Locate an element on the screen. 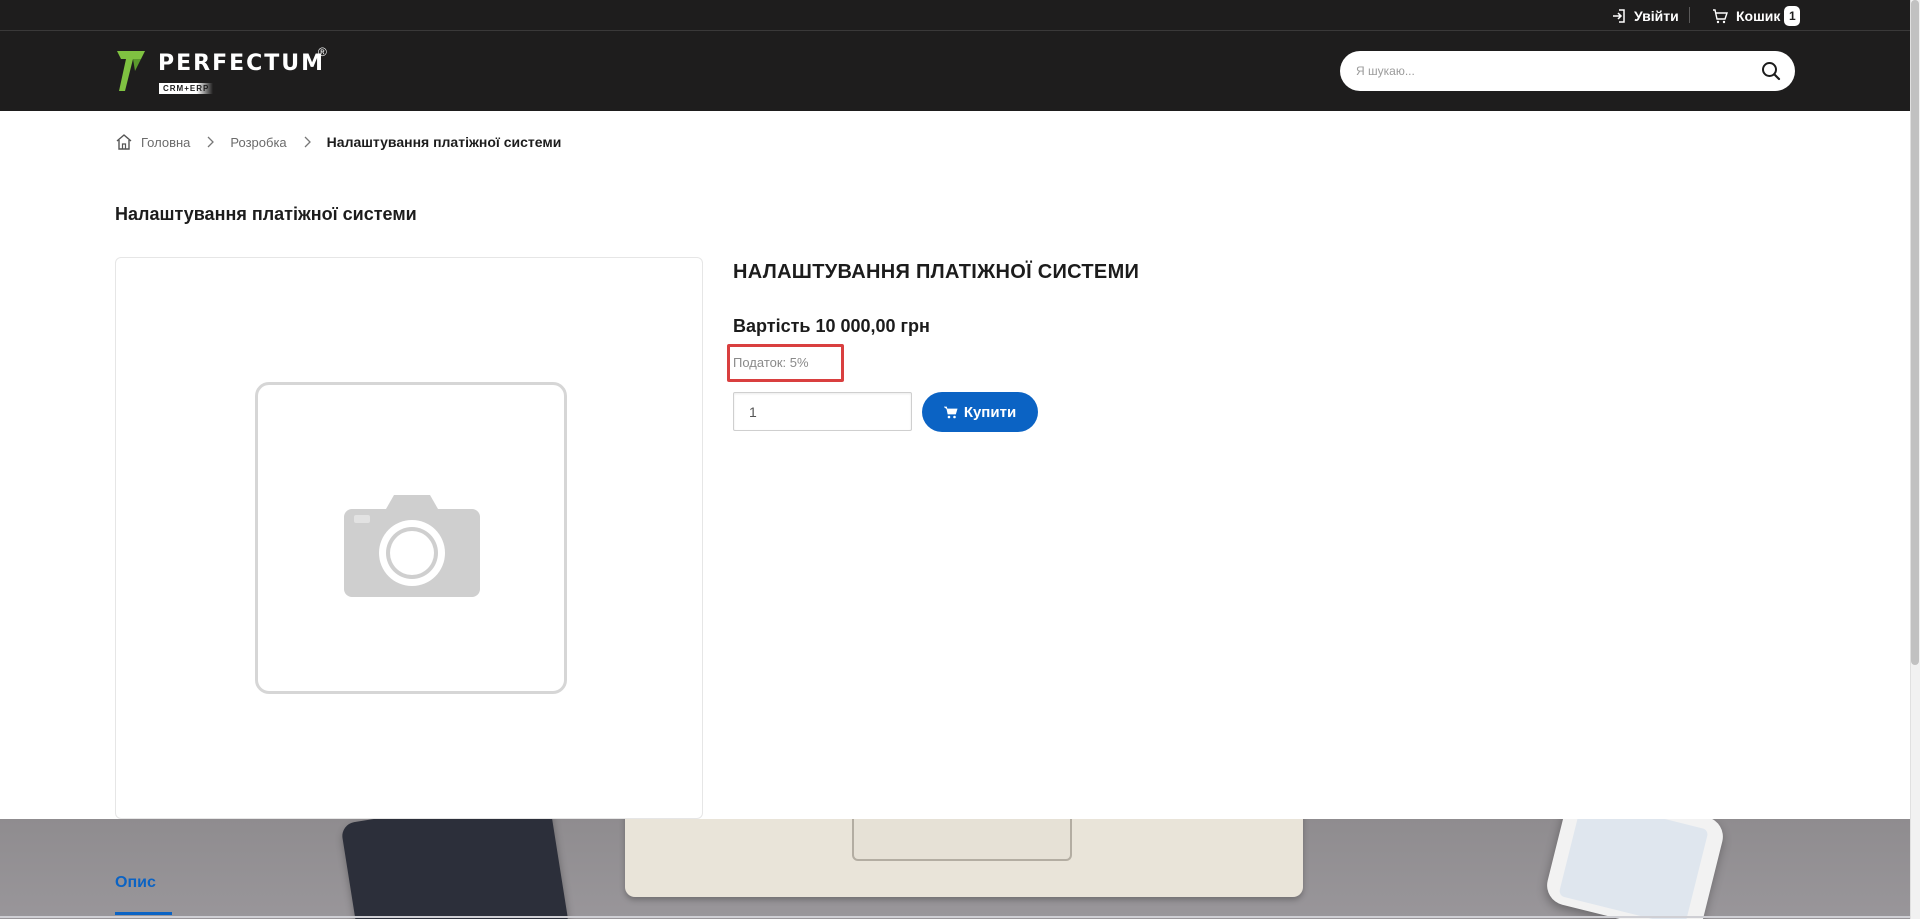  logo-mark-icon is located at coordinates (131, 71).